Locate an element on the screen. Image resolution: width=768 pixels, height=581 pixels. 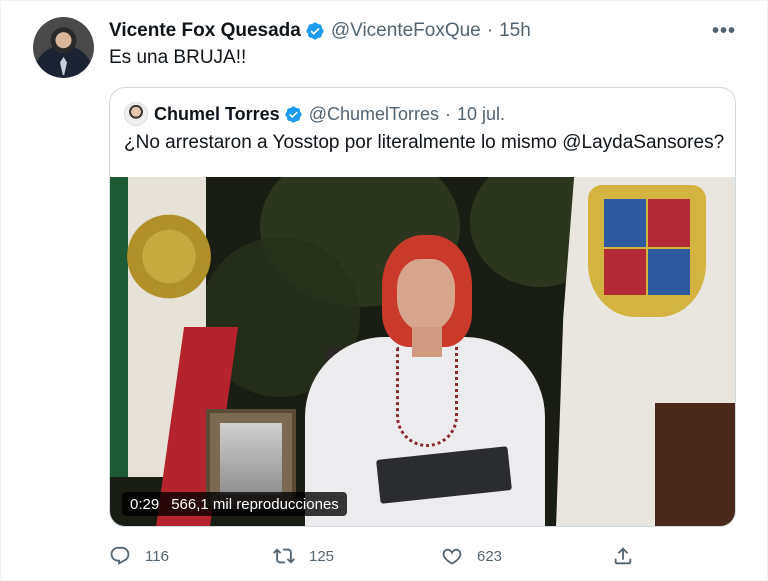
reply-button: 116 is located at coordinates (139, 556).